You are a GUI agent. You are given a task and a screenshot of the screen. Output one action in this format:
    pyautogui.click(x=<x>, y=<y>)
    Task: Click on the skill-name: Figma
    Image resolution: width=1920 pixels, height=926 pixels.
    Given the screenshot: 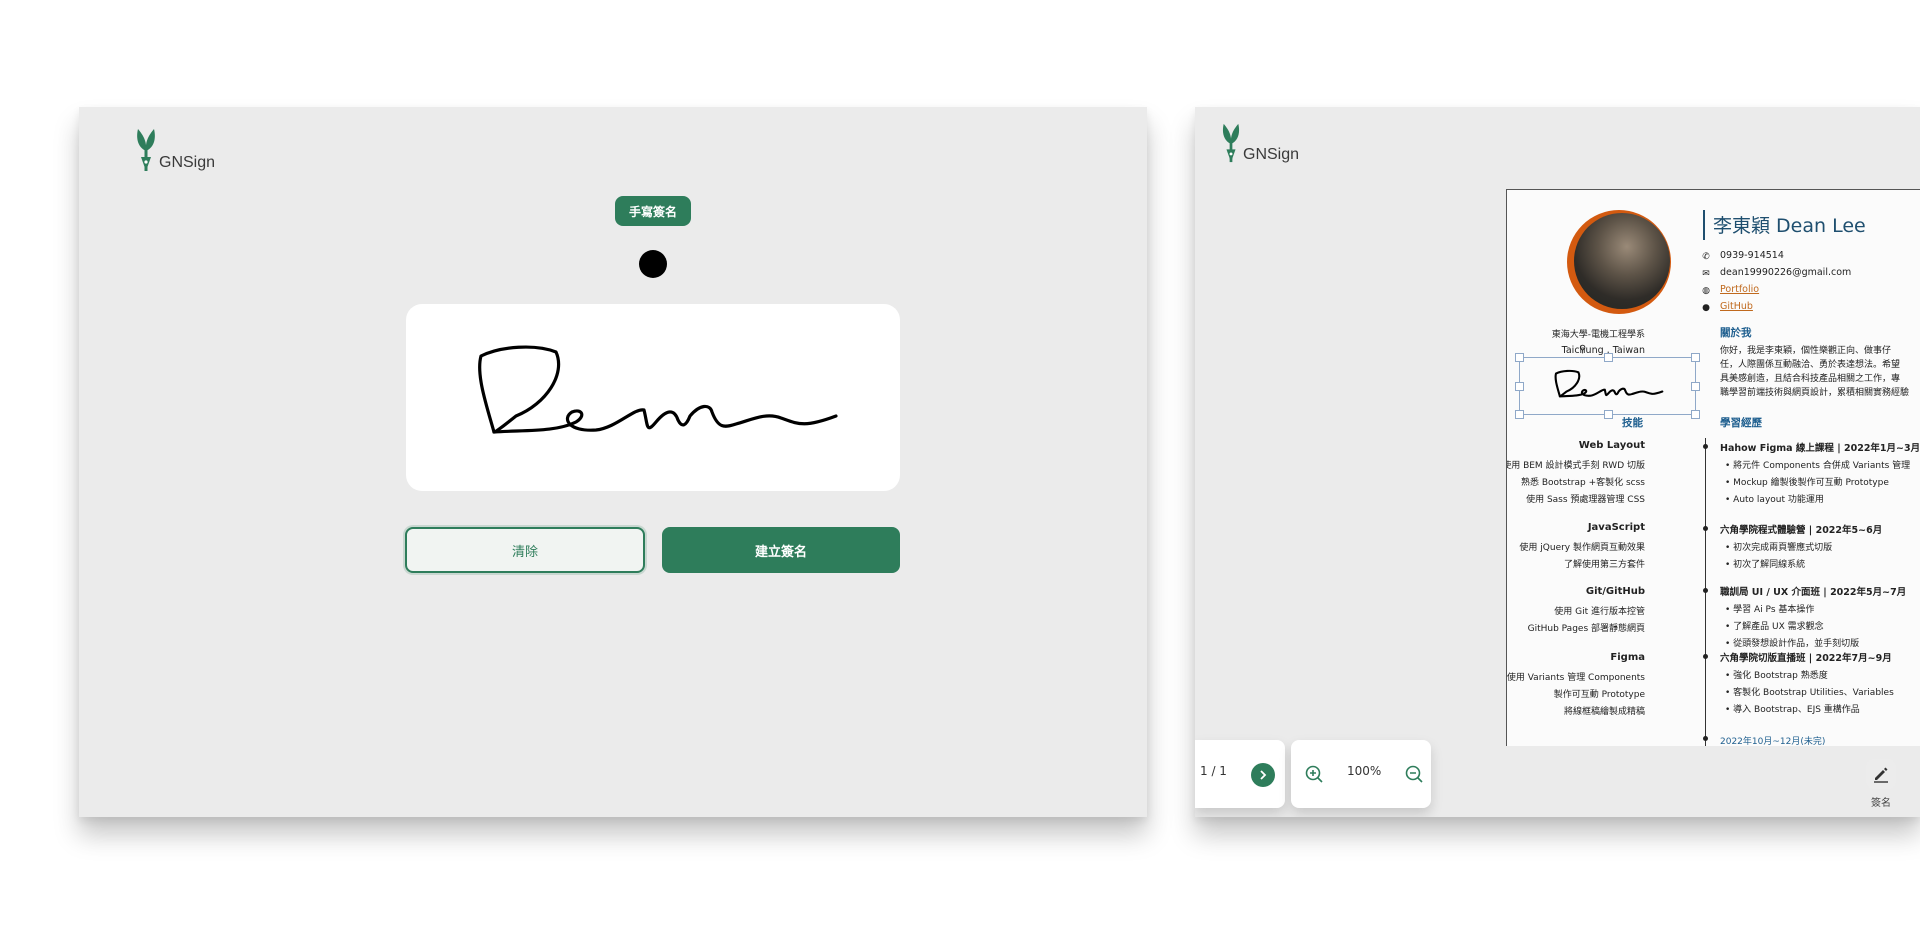 What is the action you would take?
    pyautogui.click(x=1627, y=657)
    